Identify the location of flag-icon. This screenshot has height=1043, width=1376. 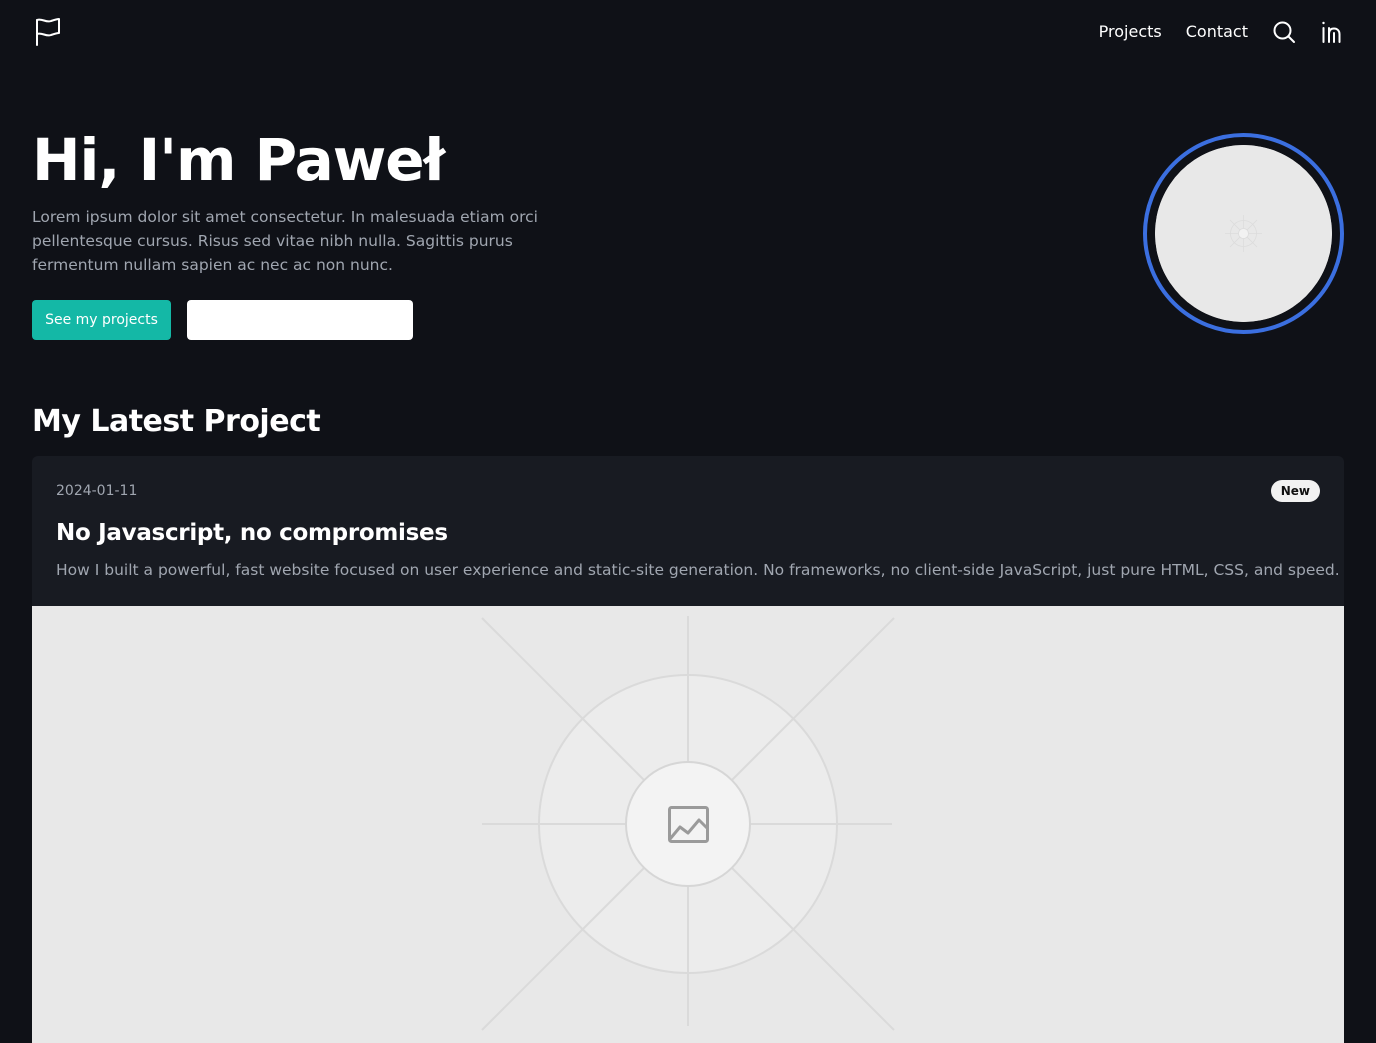
(48, 32).